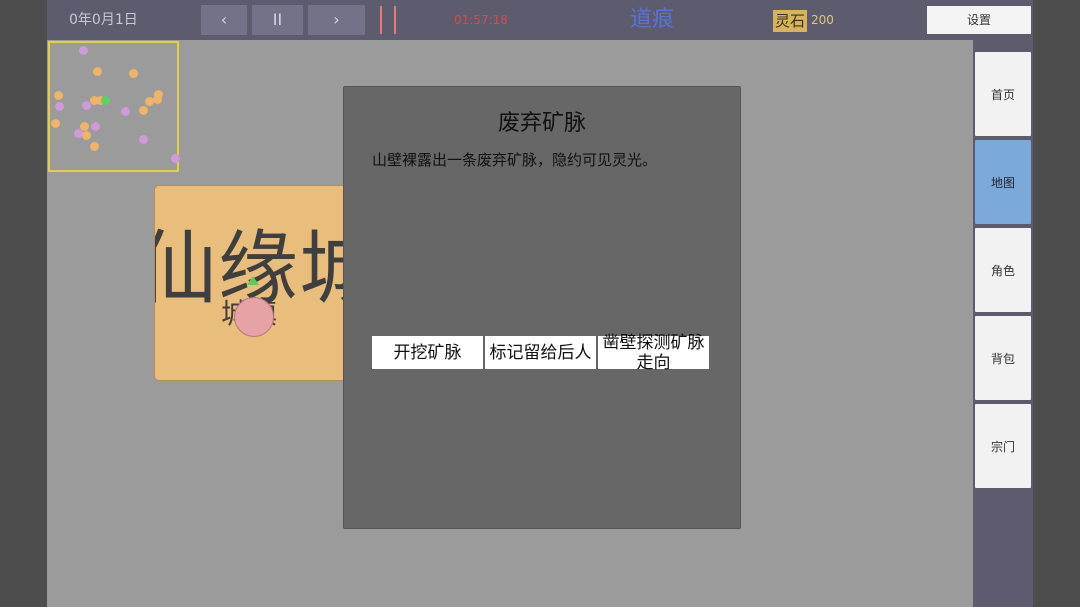  Describe the element at coordinates (481, 20) in the screenshot. I see `game-clock: 01:57:18` at that location.